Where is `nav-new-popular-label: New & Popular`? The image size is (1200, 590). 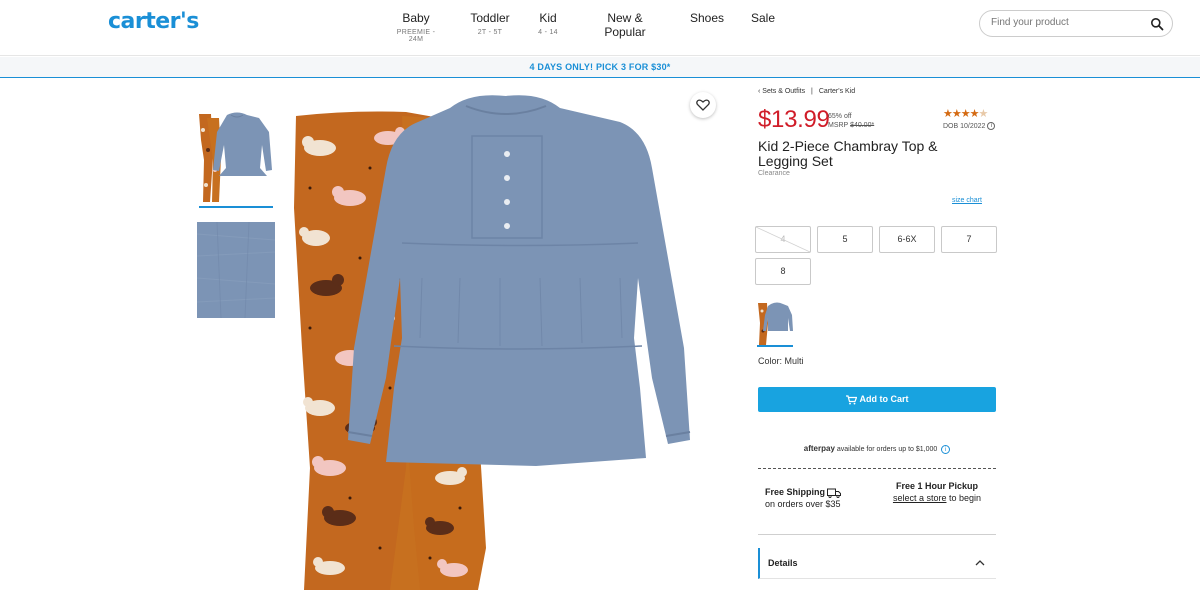 nav-new-popular-label: New & Popular is located at coordinates (625, 25).